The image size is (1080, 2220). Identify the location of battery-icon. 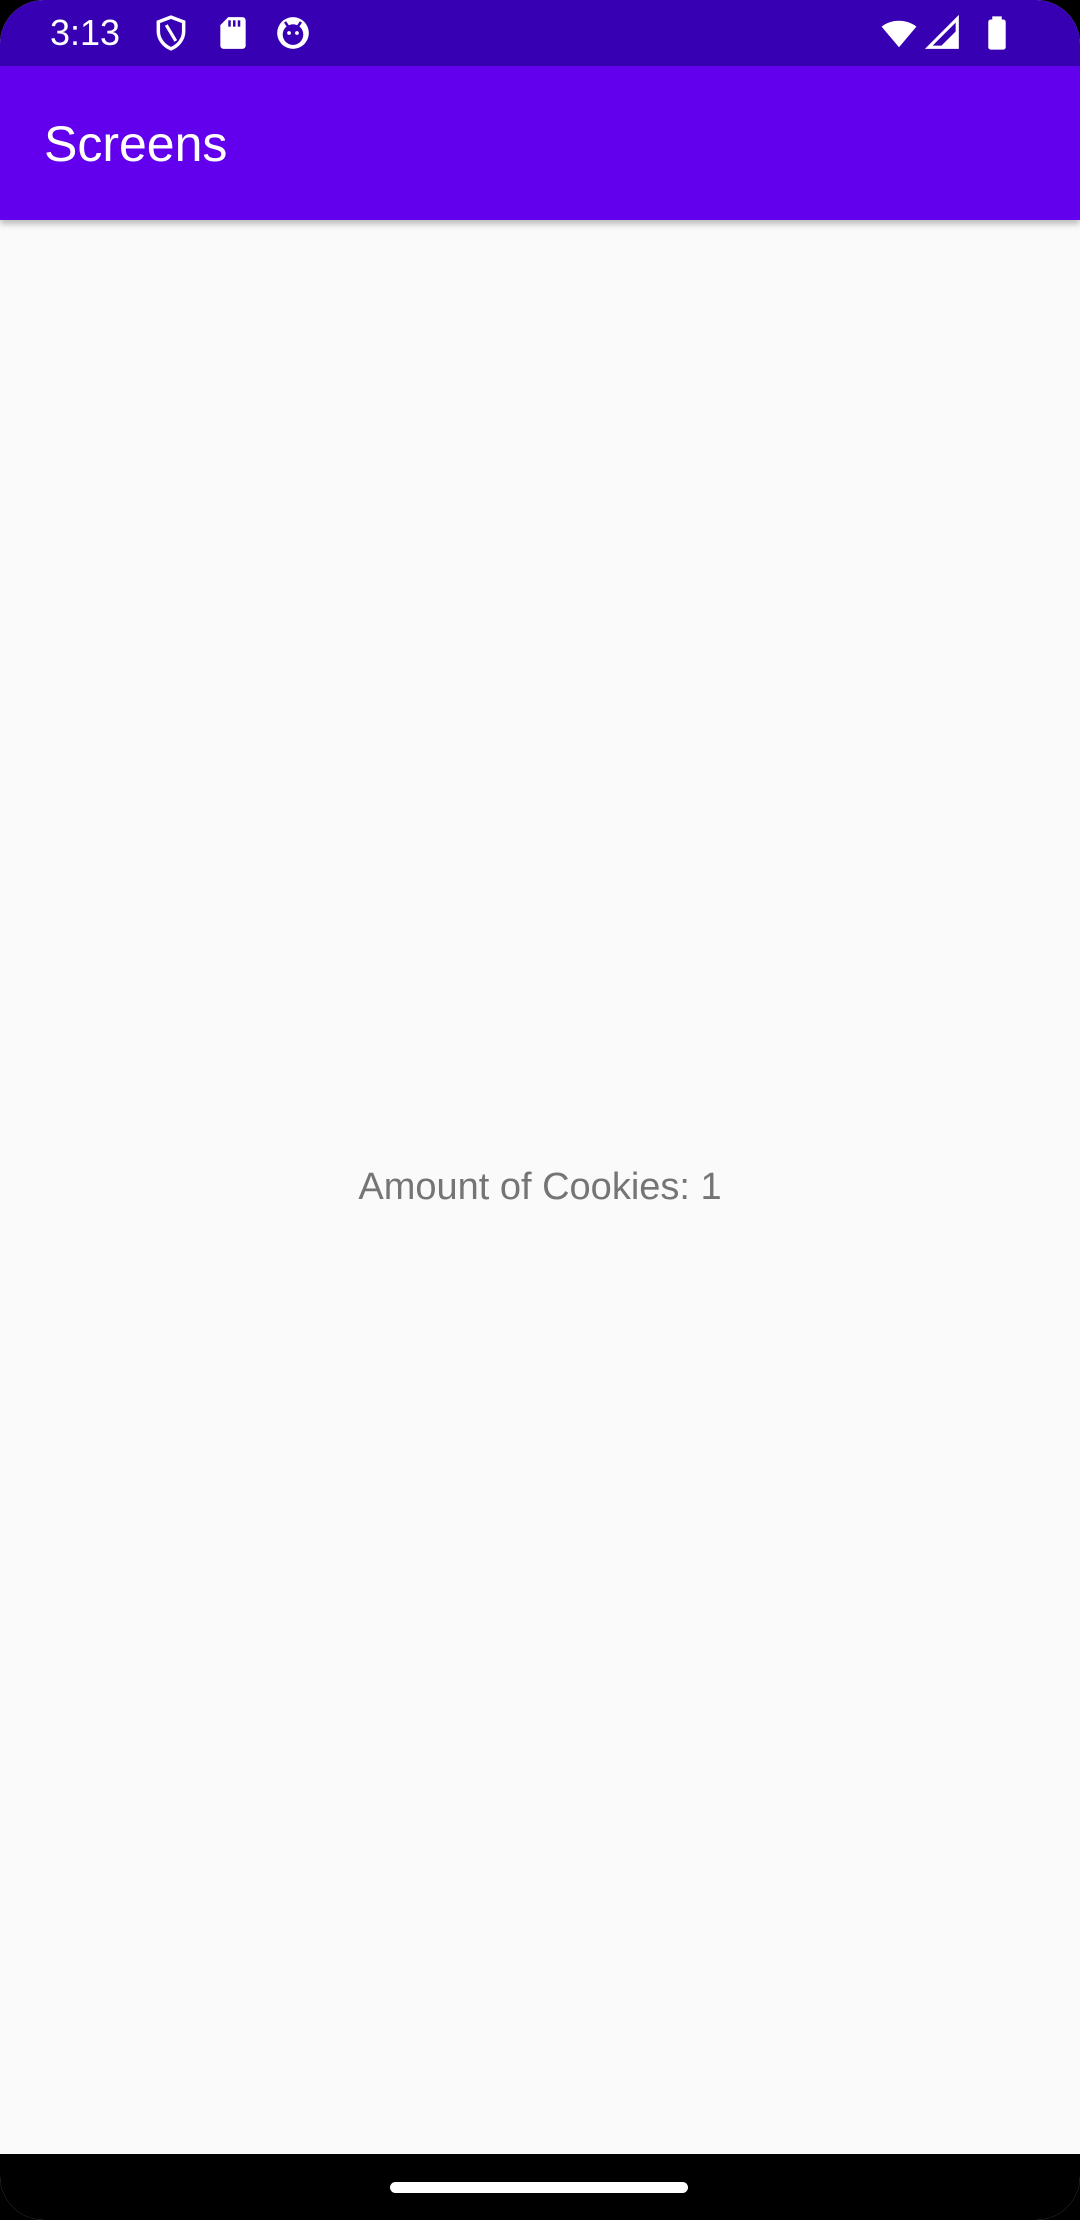
(997, 33).